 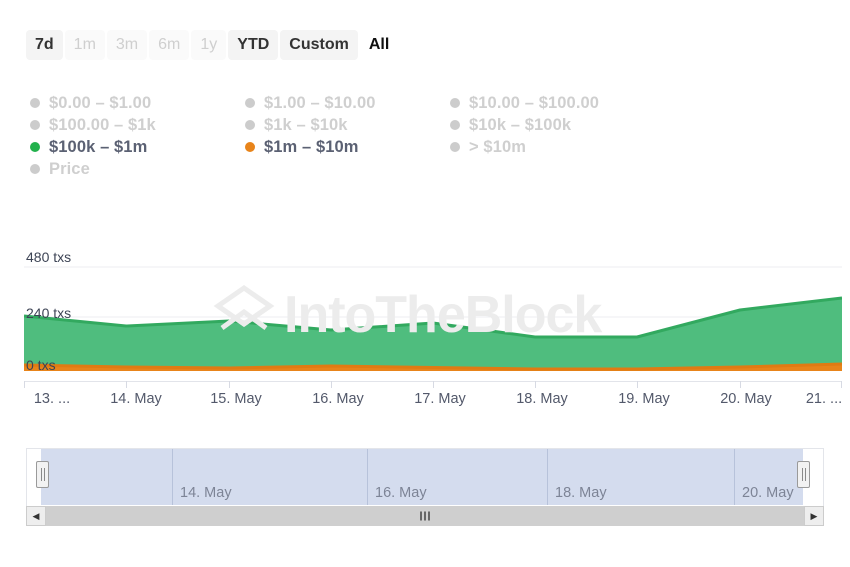 What do you see at coordinates (319, 45) in the screenshot?
I see `range-button-custom: Custom` at bounding box center [319, 45].